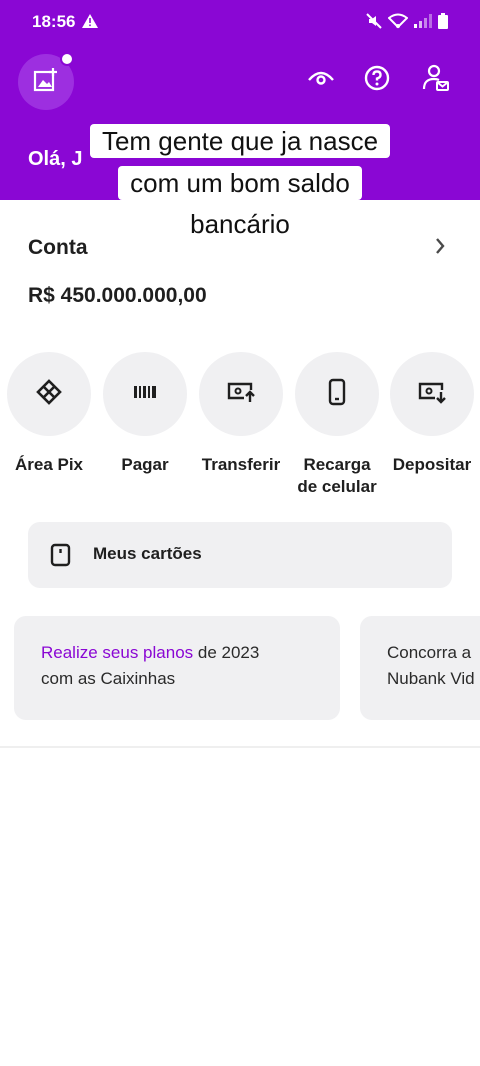  What do you see at coordinates (423, 23) in the screenshot?
I see `signal-icon` at bounding box center [423, 23].